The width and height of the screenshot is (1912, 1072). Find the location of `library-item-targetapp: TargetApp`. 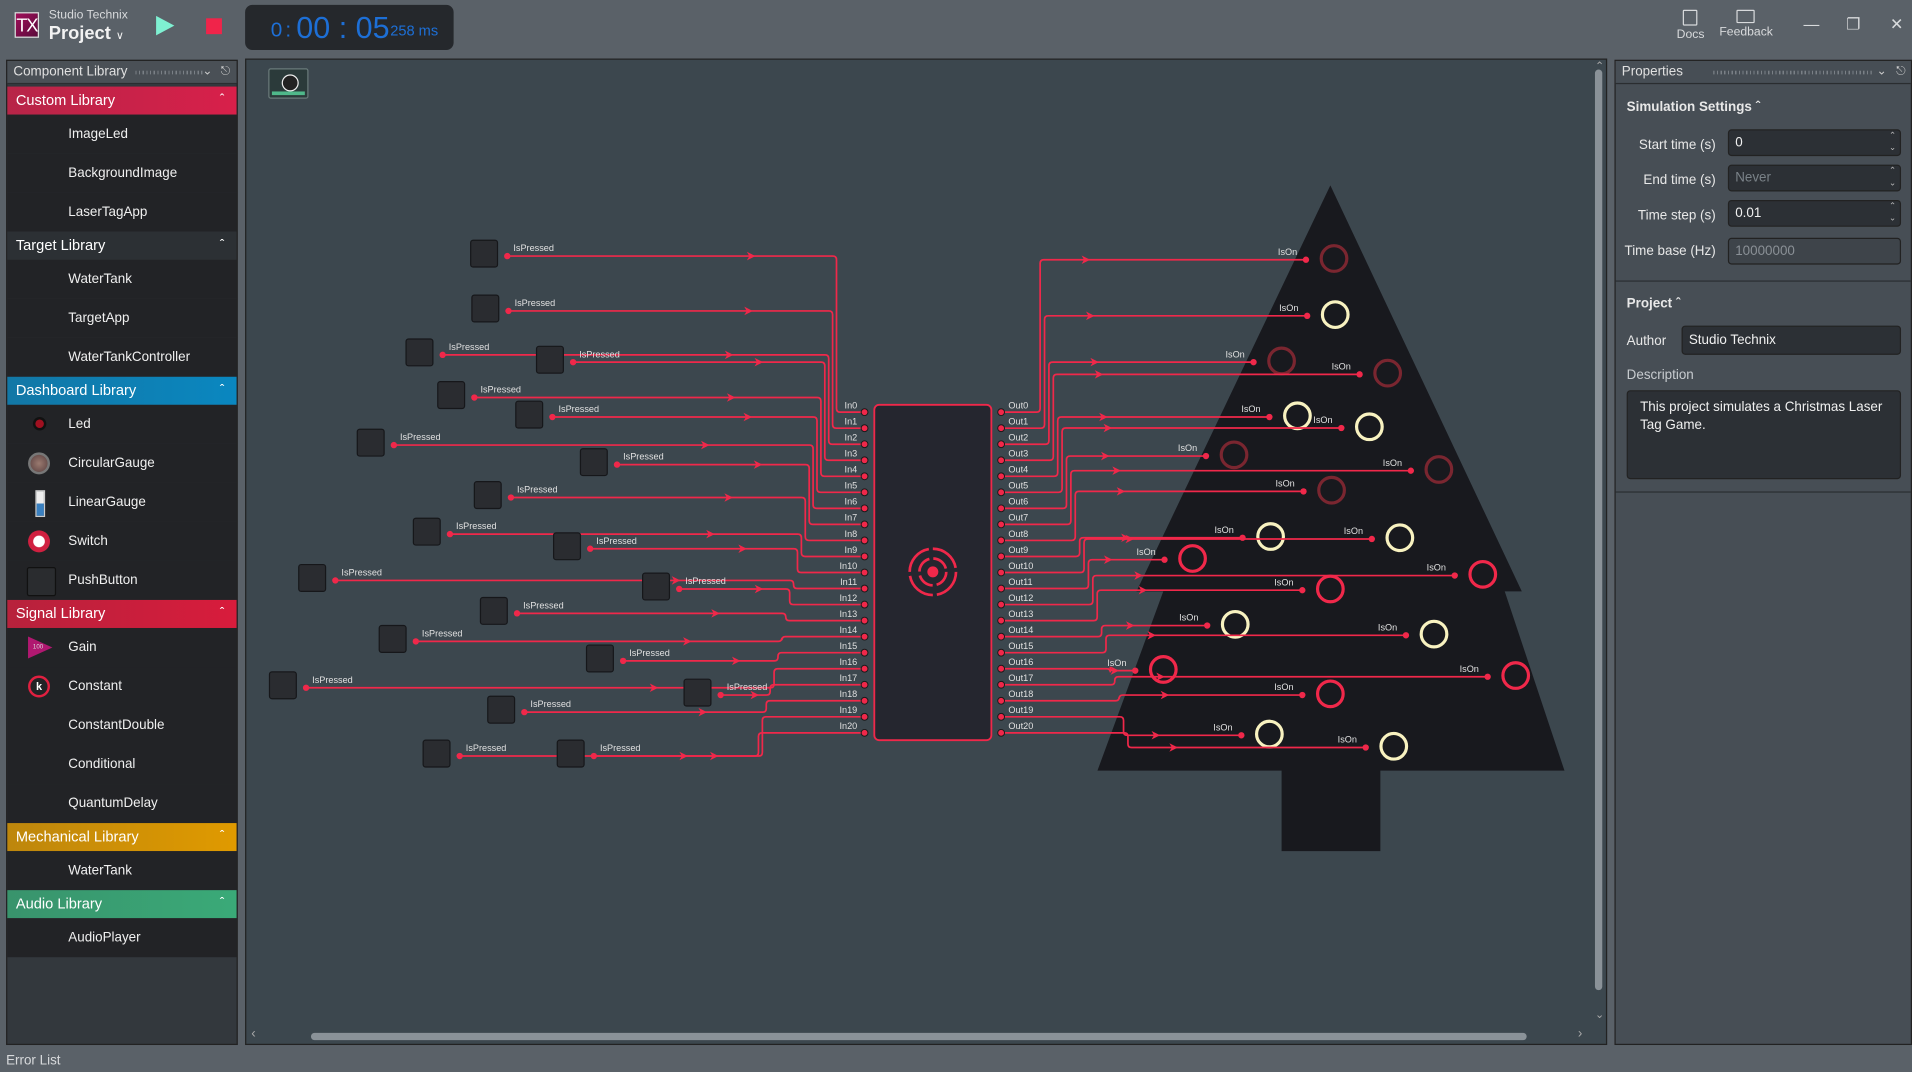

library-item-targetapp: TargetApp is located at coordinates (122, 318).